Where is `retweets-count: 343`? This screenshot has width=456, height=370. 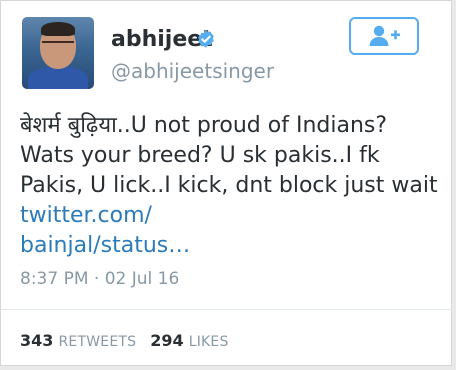
retweets-count: 343 is located at coordinates (37, 340).